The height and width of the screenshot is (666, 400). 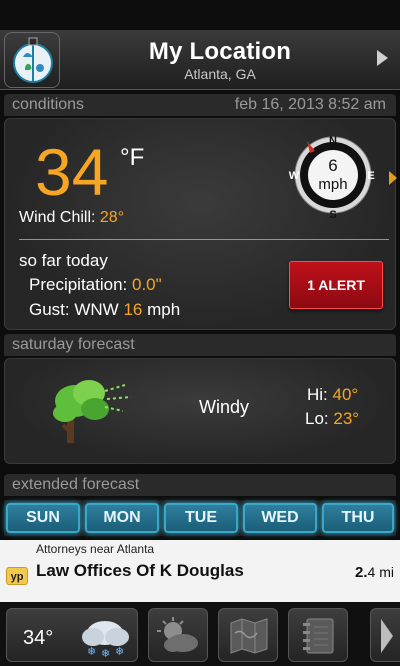 I want to click on extended-bar: extended forecast, so click(x=200, y=485).